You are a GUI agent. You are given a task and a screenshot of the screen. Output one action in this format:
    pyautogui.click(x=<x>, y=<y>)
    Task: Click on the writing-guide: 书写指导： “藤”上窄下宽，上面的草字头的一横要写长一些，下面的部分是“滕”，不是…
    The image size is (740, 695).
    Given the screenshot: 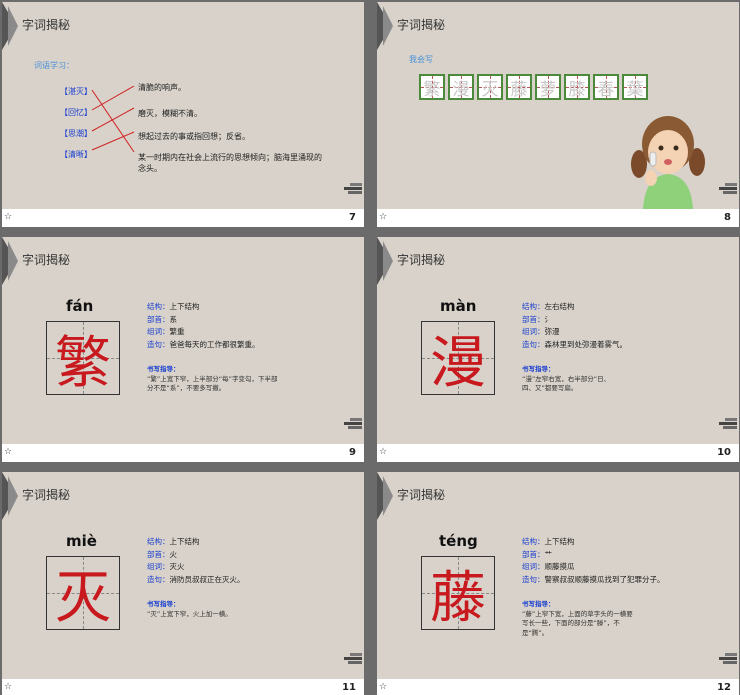 What is the action you would take?
    pyautogui.click(x=577, y=618)
    